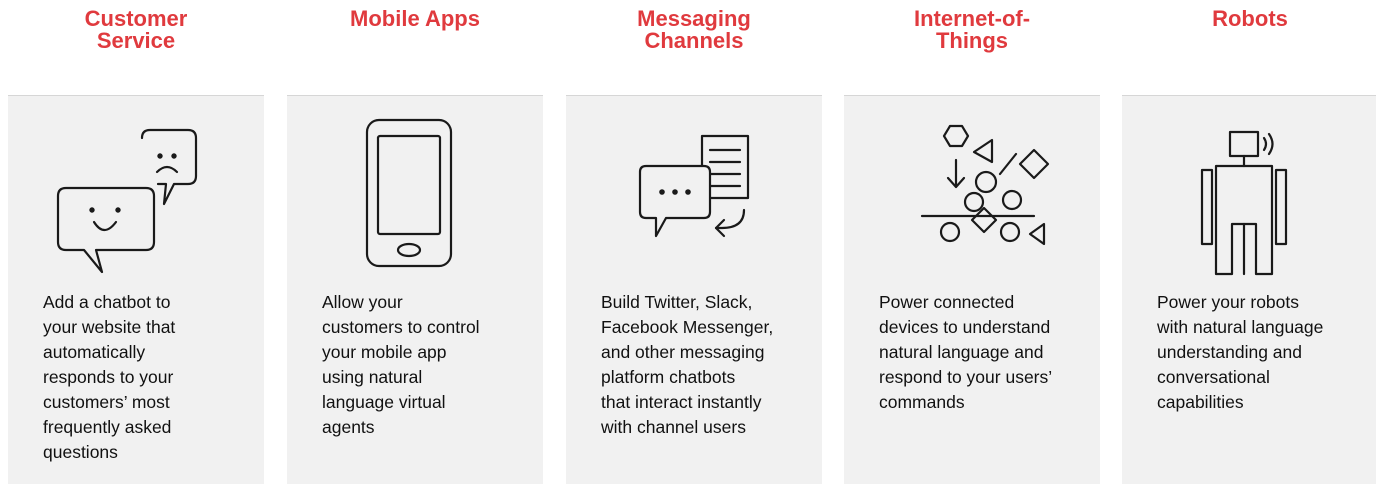 The image size is (1376, 484). I want to click on desc-line: your mobile app, so click(384, 352).